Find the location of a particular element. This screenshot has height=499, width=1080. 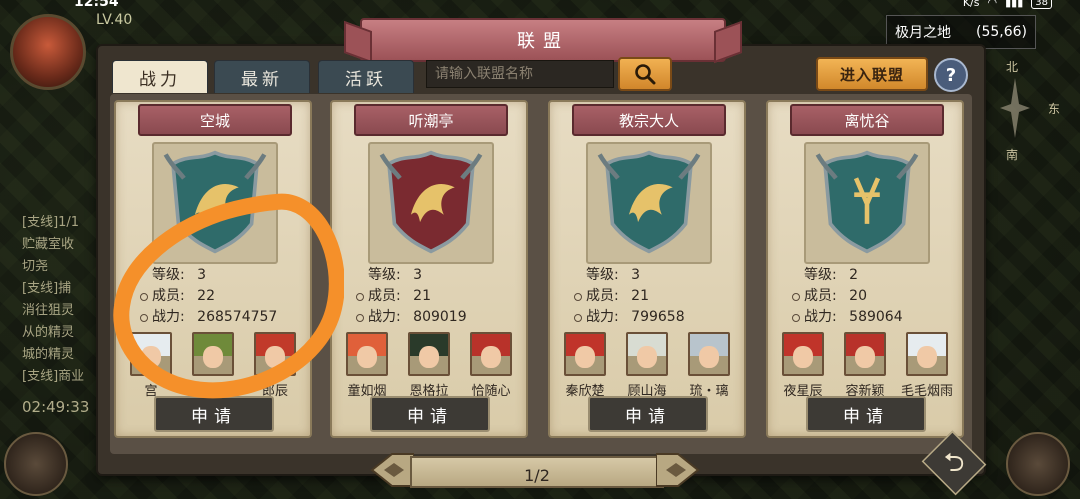

previous-page-button is located at coordinates (392, 470).